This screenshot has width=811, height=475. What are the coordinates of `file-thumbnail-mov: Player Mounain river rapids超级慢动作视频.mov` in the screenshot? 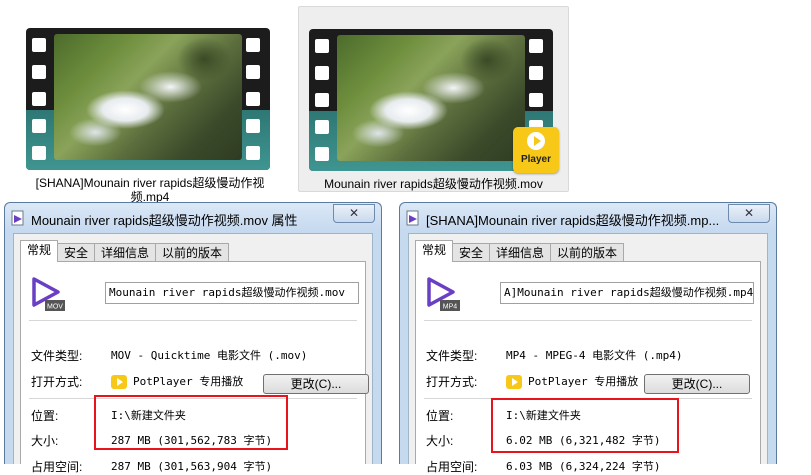 It's located at (433, 99).